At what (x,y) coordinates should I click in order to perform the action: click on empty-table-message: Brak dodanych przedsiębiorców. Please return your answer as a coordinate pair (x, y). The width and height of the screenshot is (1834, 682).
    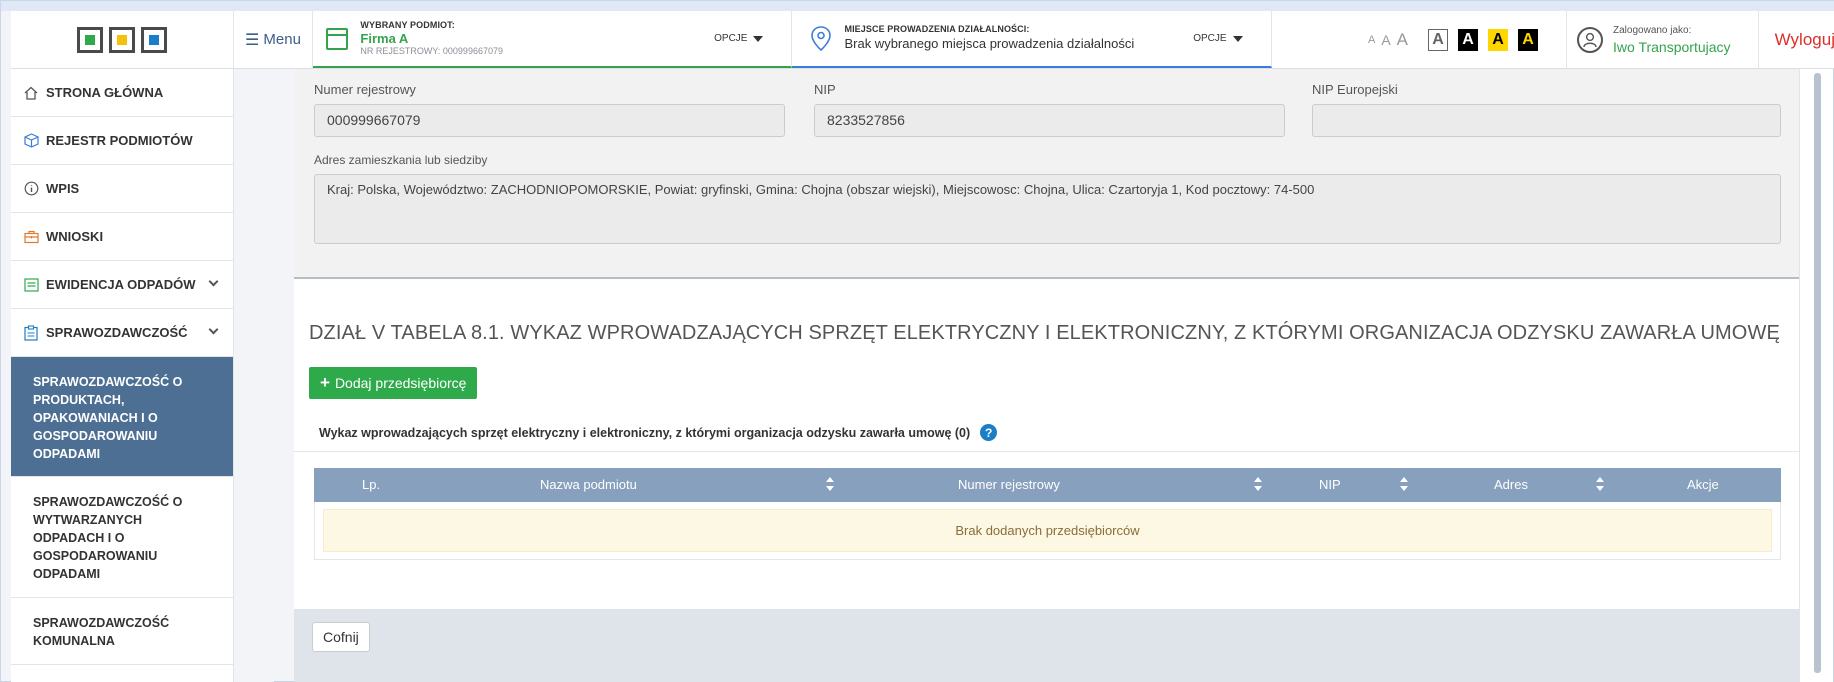
    Looking at the image, I should click on (1047, 530).